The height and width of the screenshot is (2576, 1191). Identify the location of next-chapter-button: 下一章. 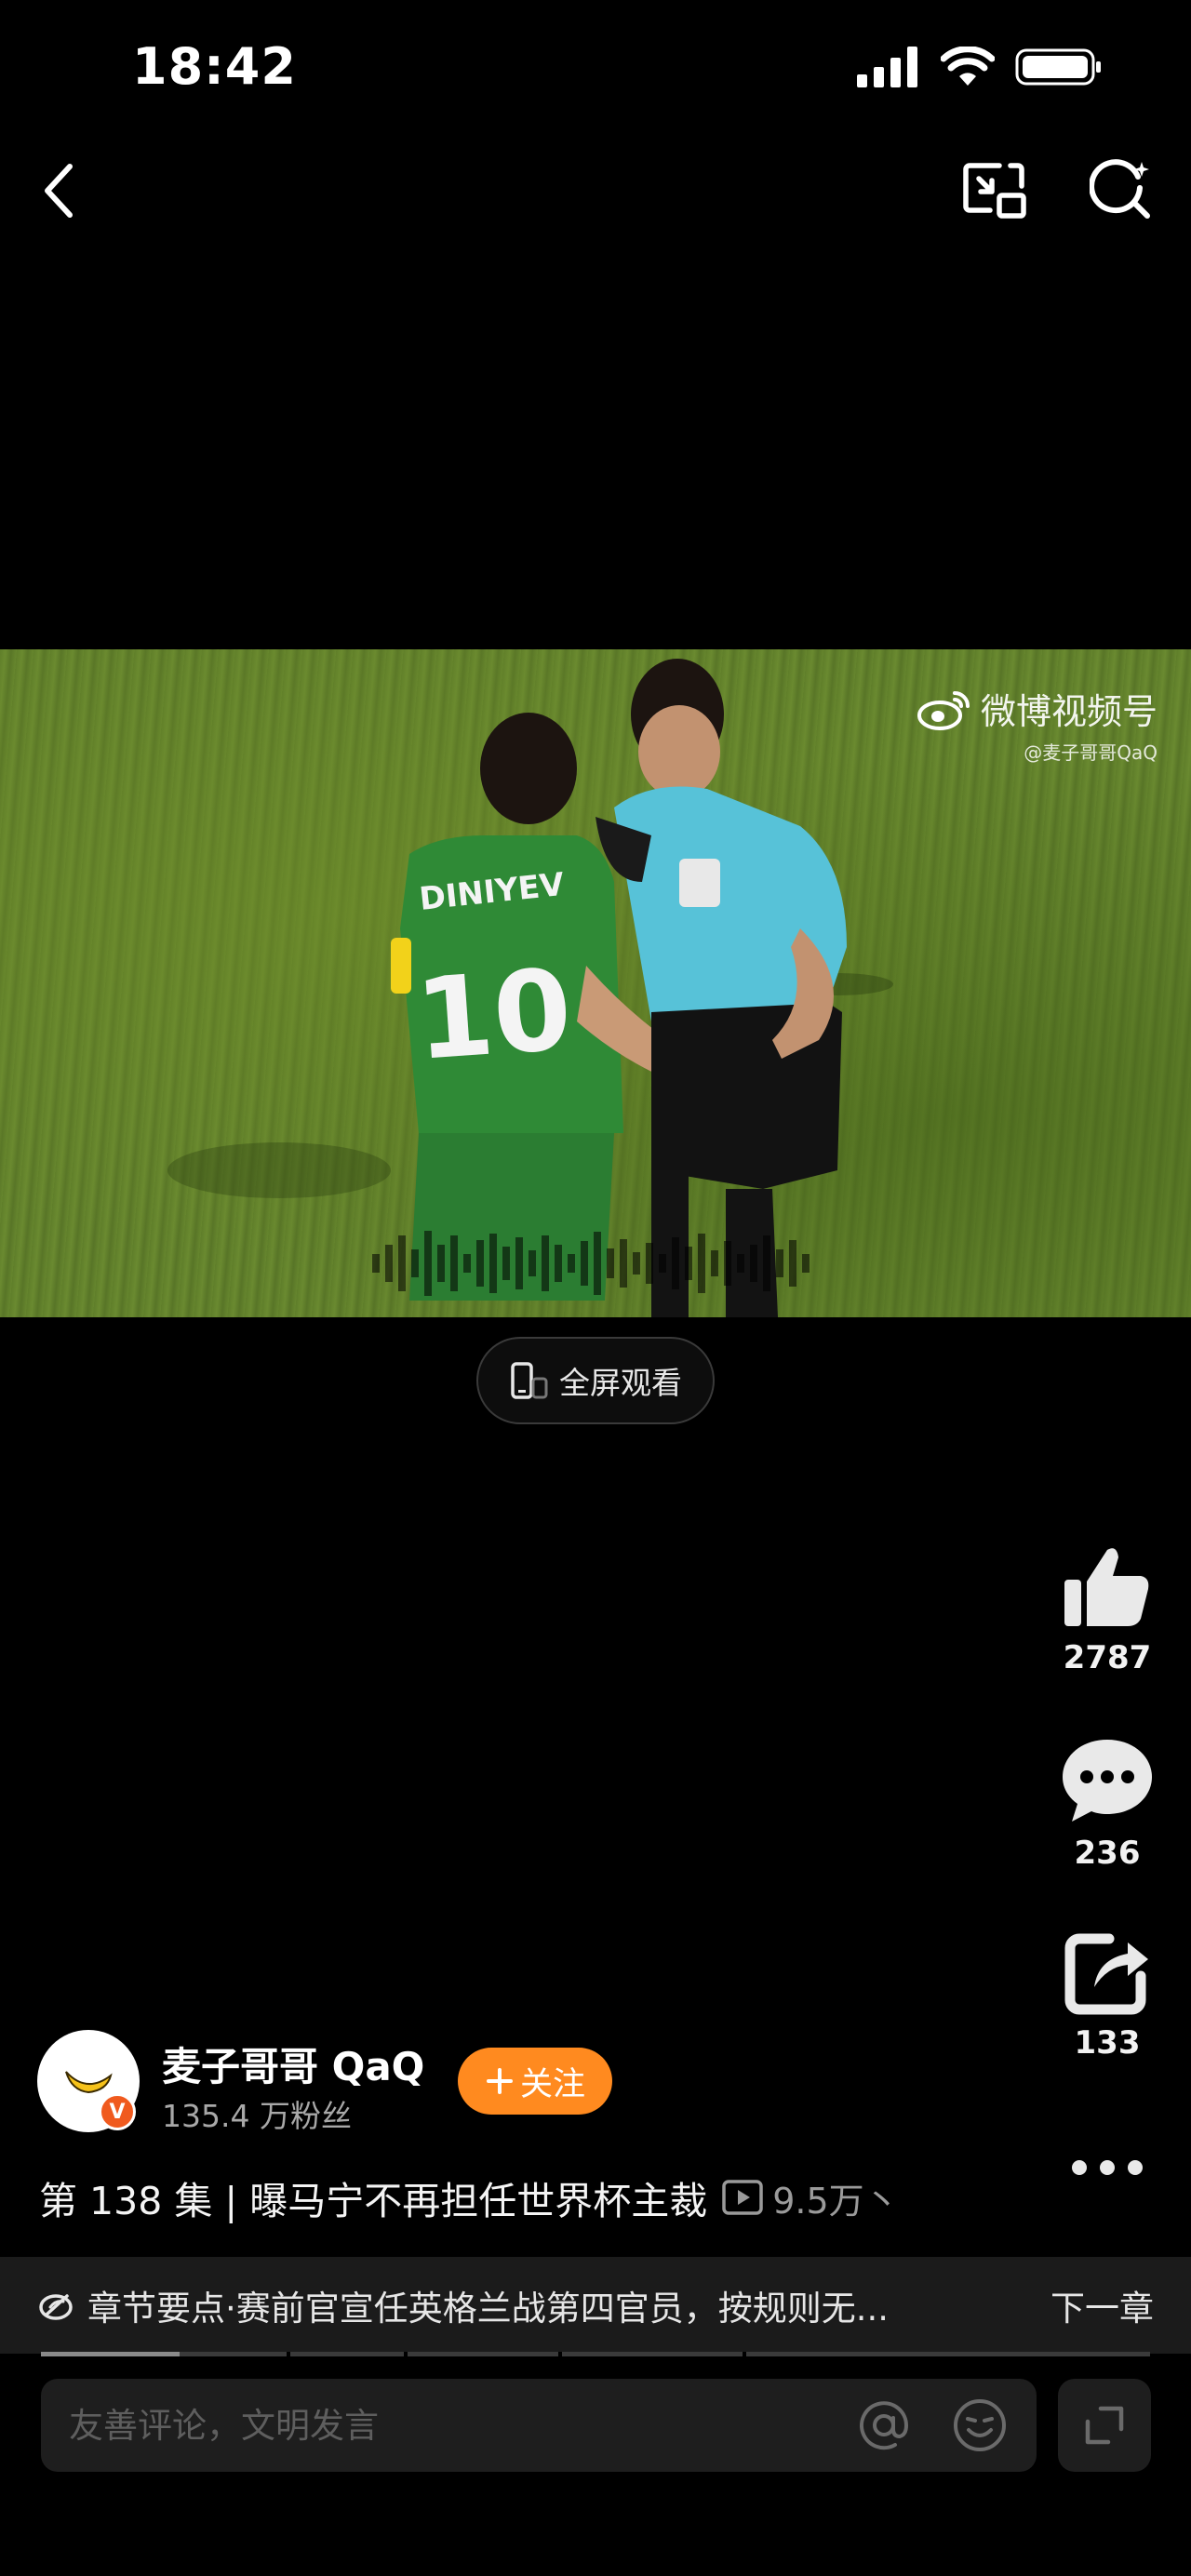
(1102, 2305).